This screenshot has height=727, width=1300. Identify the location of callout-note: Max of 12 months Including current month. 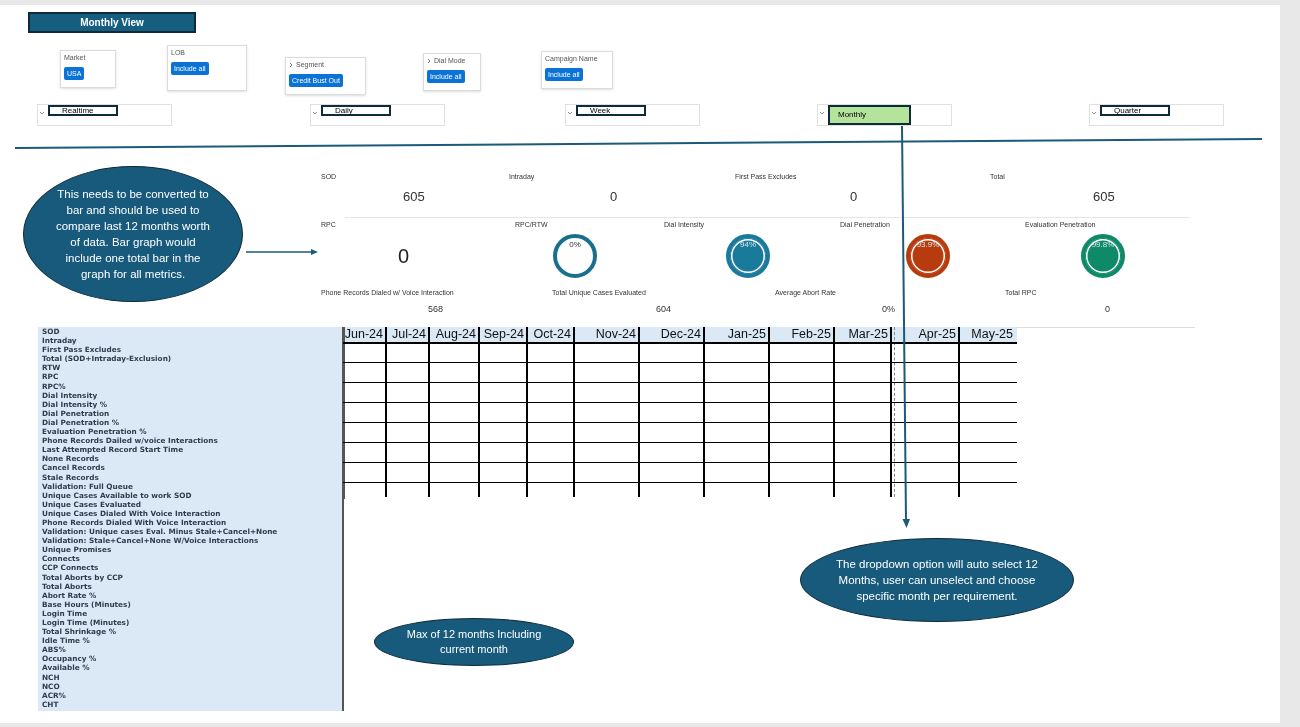
(474, 642).